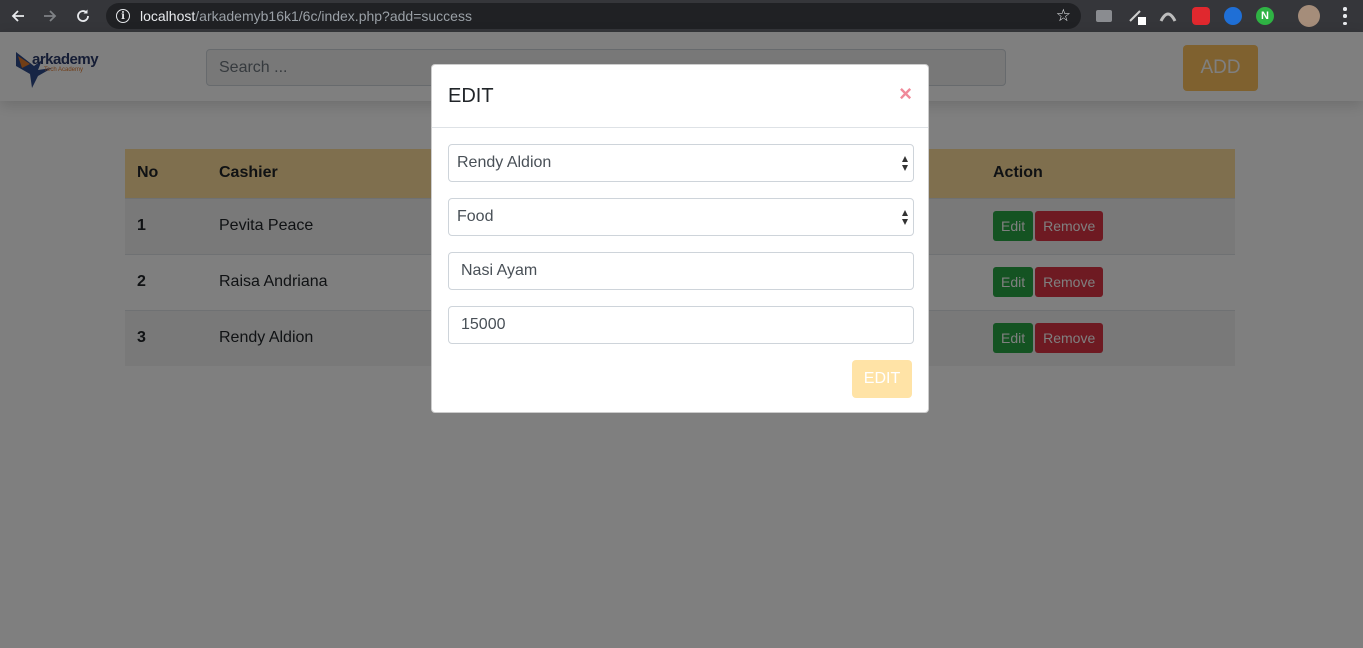 This screenshot has height=648, width=1363. I want to click on reload-icon, so click(83, 15).